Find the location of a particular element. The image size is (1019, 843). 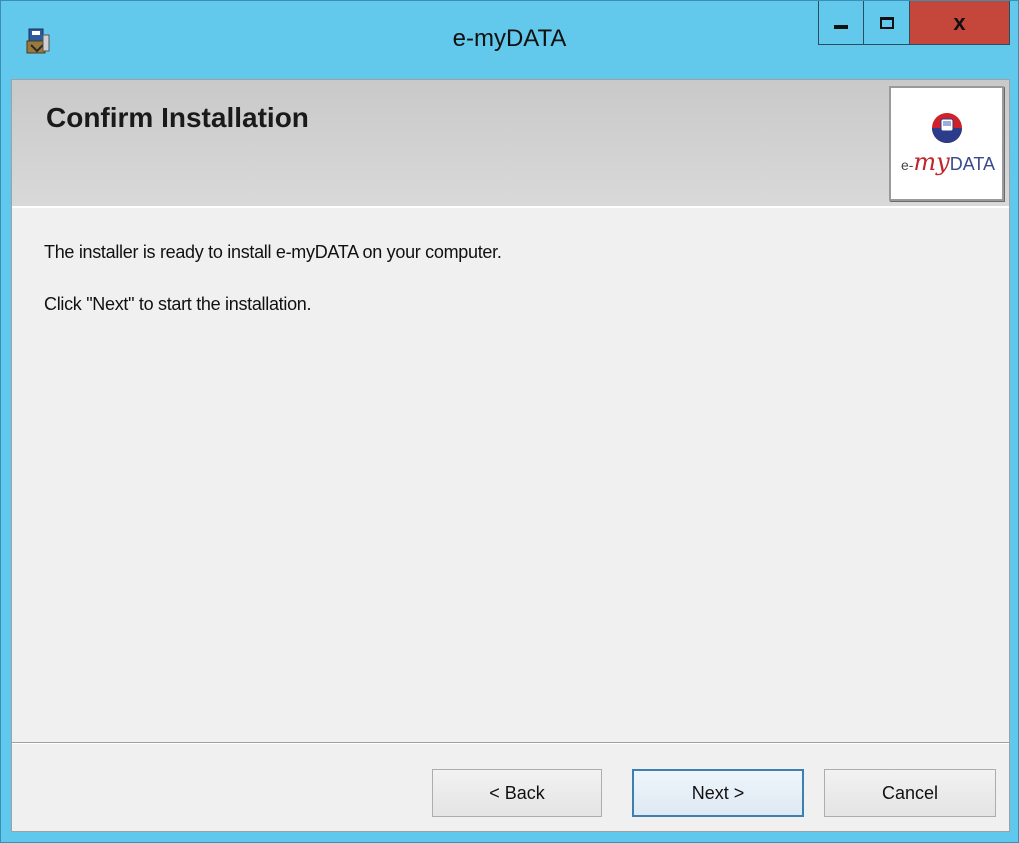

maximize-icon is located at coordinates (886, 22).